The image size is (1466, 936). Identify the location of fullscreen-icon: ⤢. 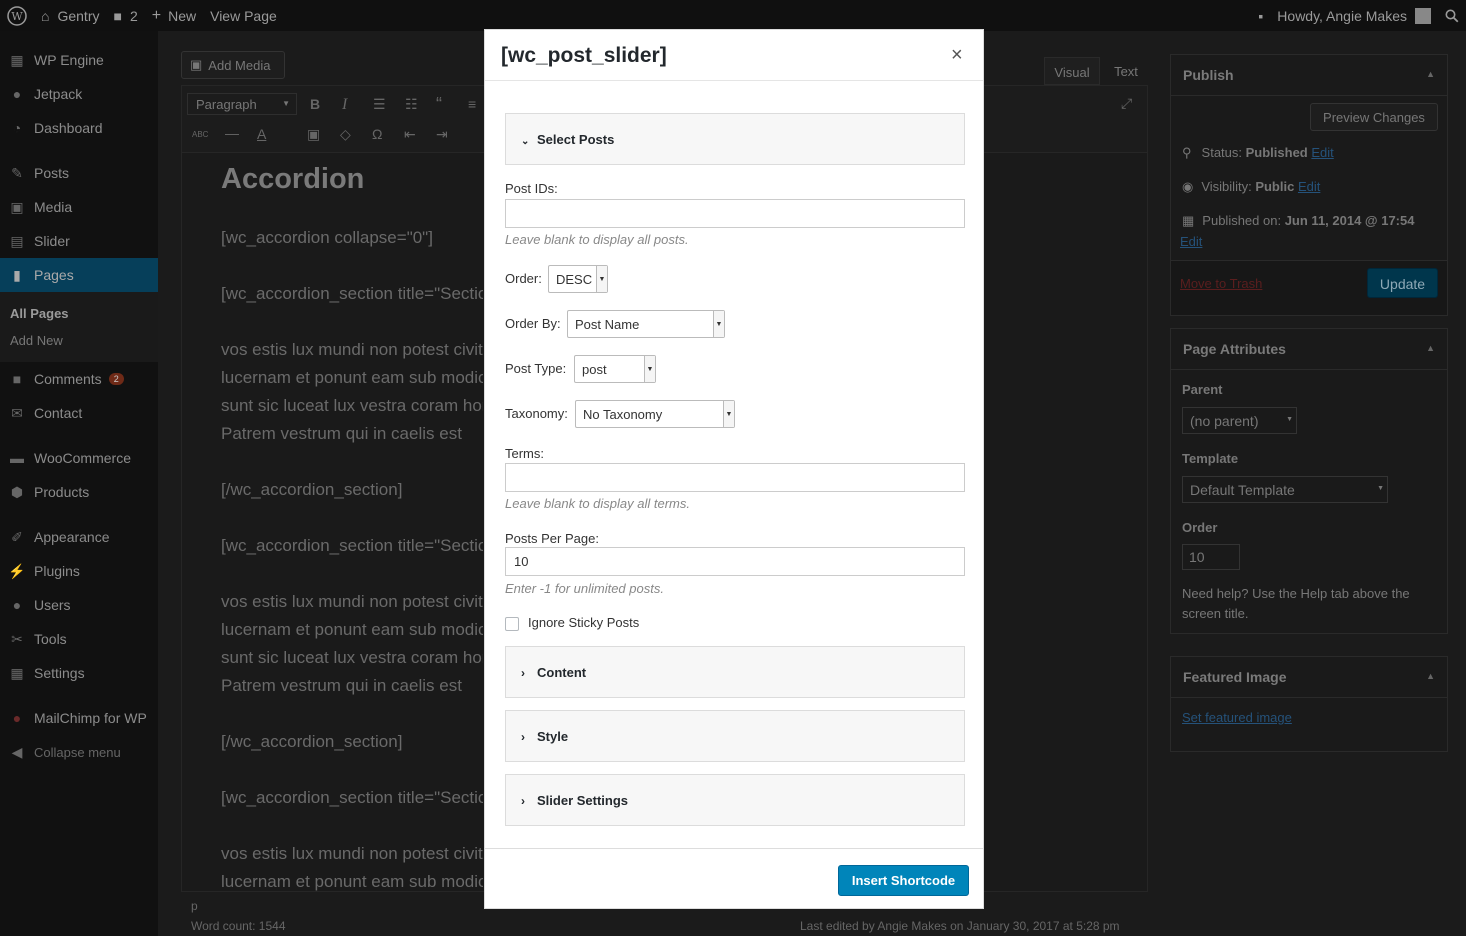
(1126, 103).